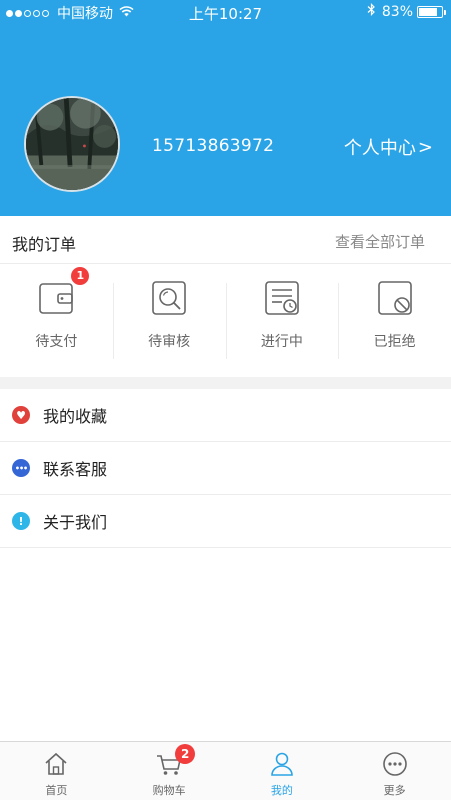 This screenshot has width=451, height=800. I want to click on menu-item-customer-service: ••• 联系客服, so click(225, 468).